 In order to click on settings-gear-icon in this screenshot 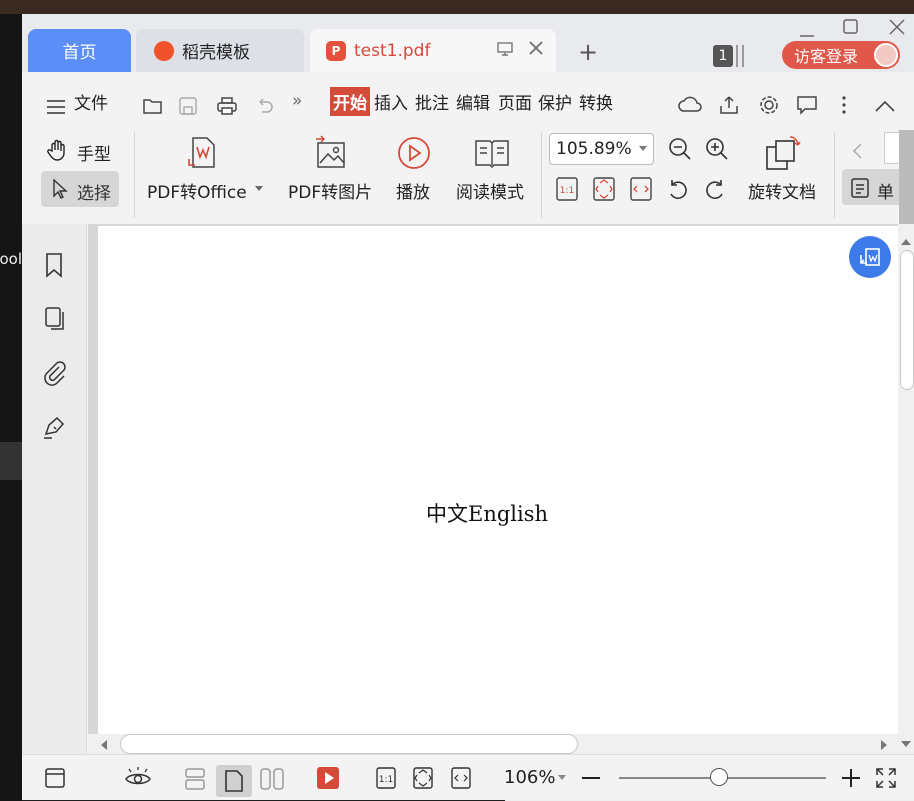, I will do `click(769, 105)`.